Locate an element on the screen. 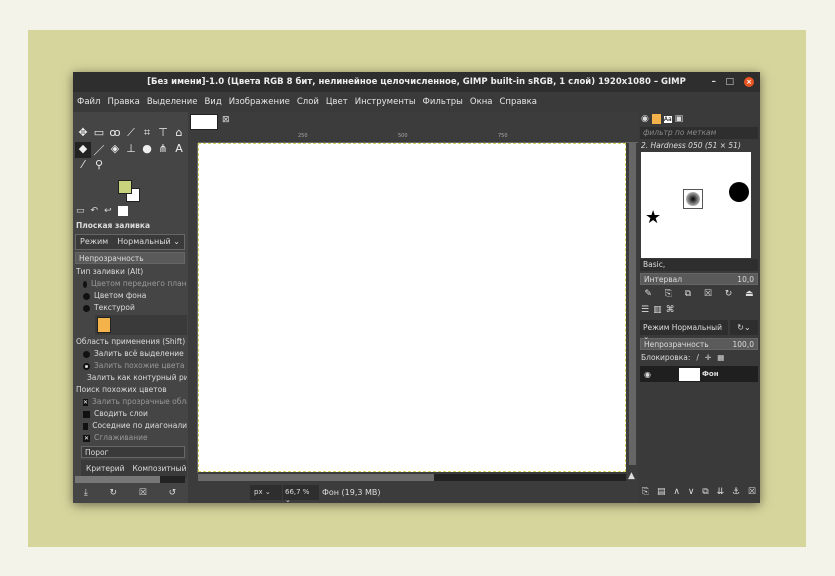 This screenshot has width=835, height=576. lasso-icon: ꝏ is located at coordinates (115, 134).